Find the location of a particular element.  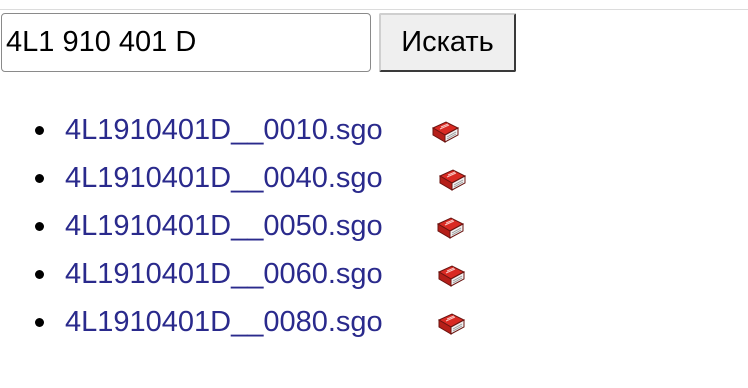

file-link: 4L1910401D__0010.sgo is located at coordinates (224, 130).